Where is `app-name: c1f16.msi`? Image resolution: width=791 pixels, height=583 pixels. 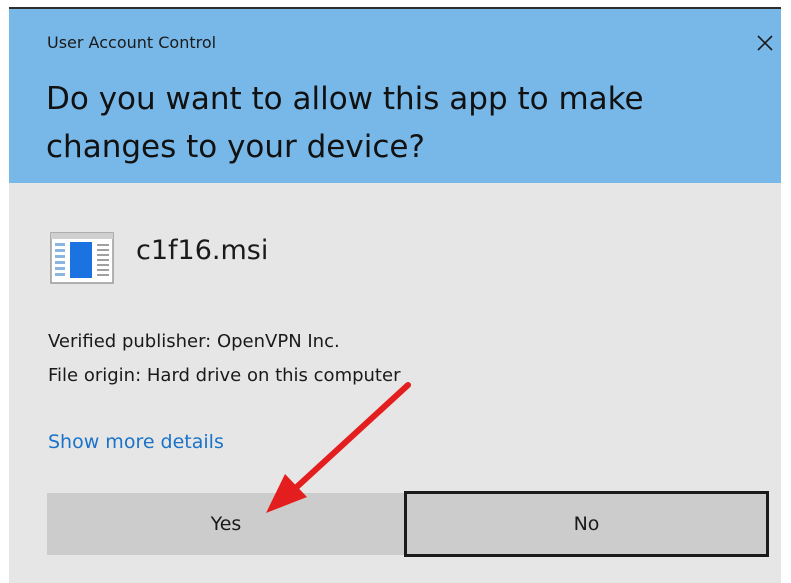
app-name: c1f16.msi is located at coordinates (202, 250).